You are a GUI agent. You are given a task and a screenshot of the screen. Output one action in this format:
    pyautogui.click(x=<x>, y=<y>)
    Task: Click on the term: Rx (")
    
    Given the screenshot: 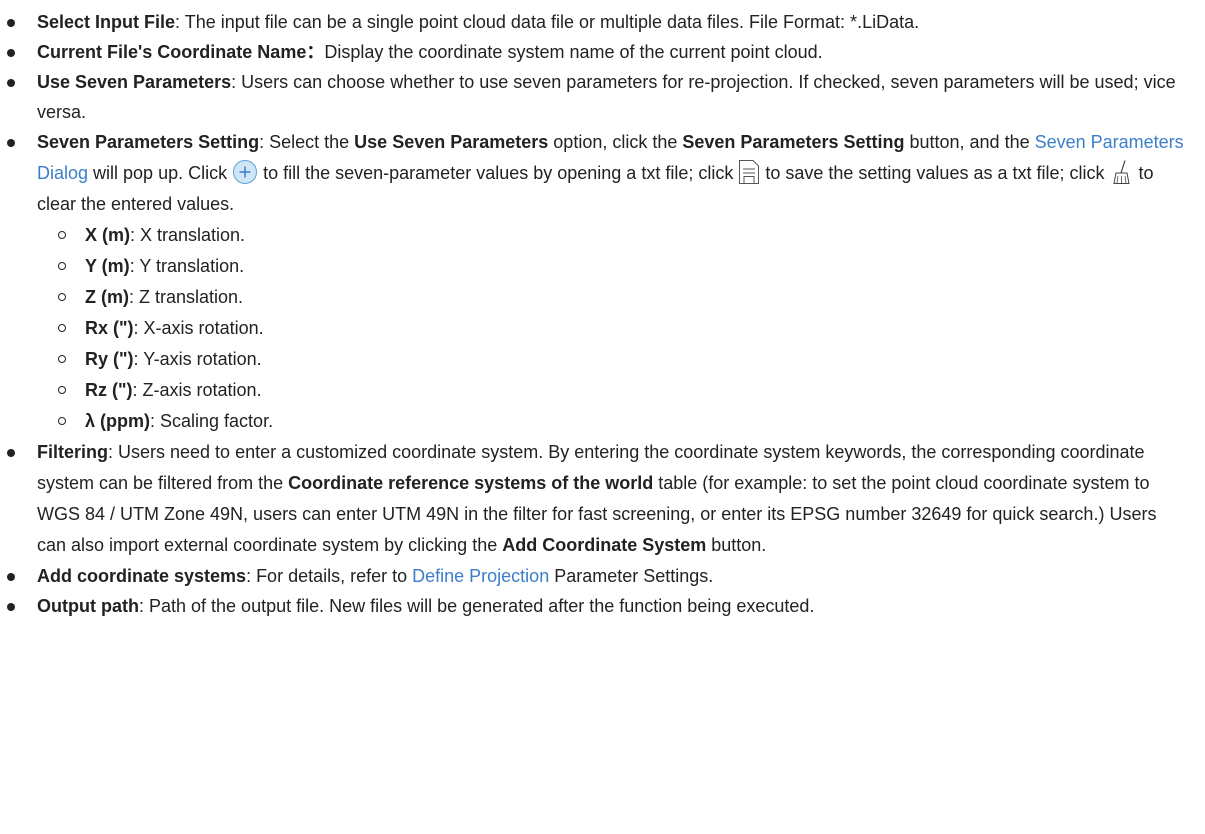 What is the action you would take?
    pyautogui.click(x=109, y=328)
    